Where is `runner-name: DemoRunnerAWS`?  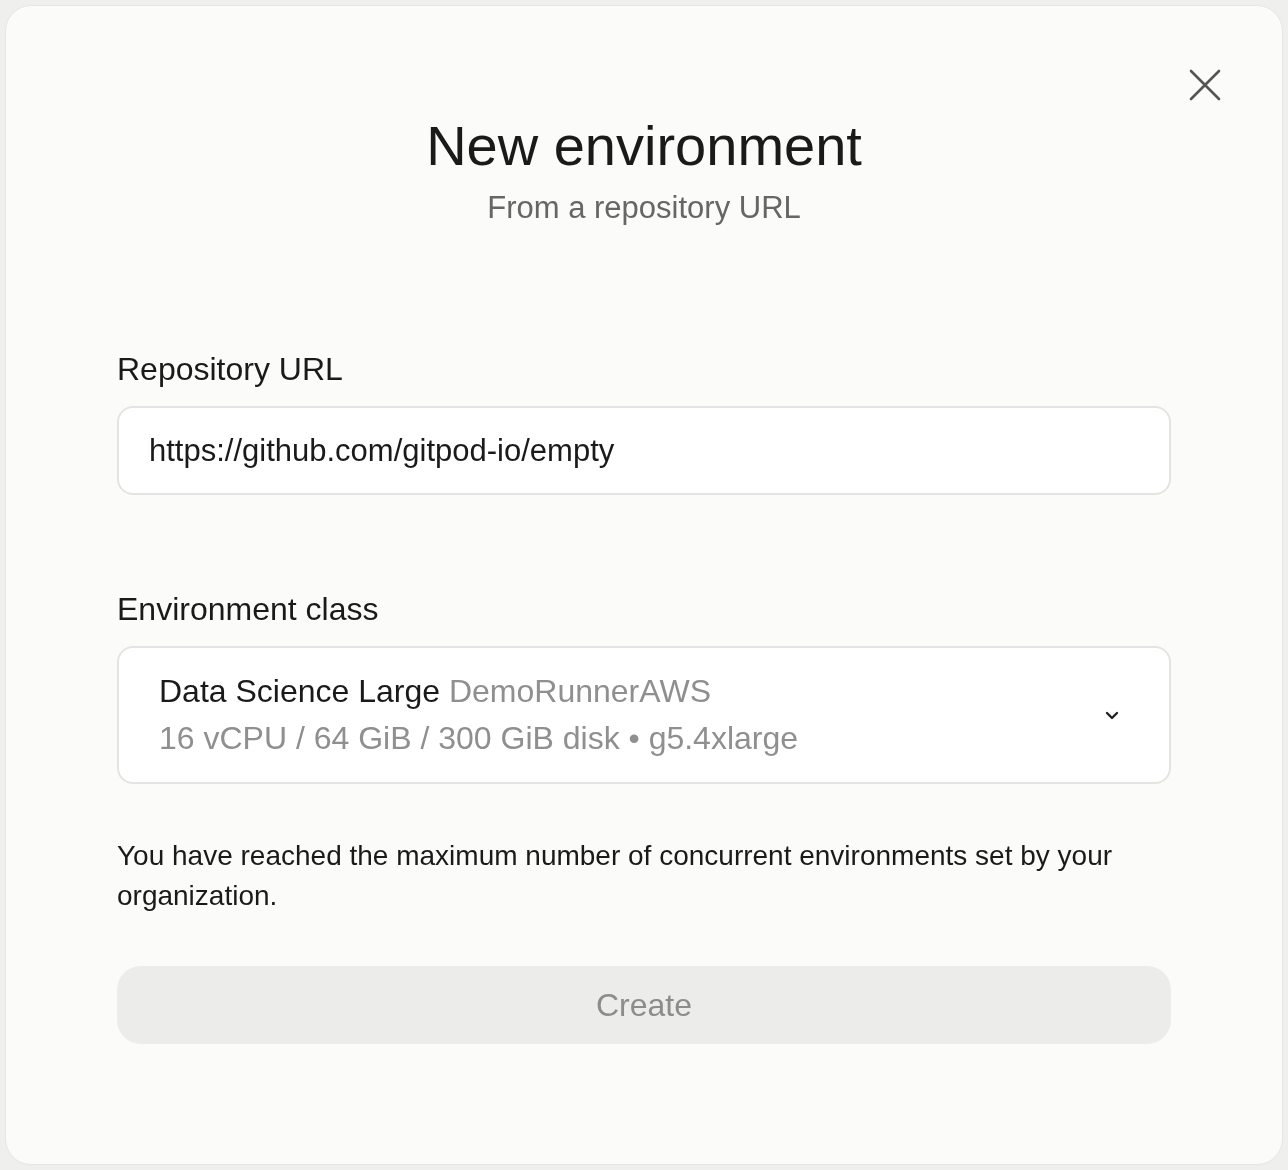 runner-name: DemoRunnerAWS is located at coordinates (579, 691).